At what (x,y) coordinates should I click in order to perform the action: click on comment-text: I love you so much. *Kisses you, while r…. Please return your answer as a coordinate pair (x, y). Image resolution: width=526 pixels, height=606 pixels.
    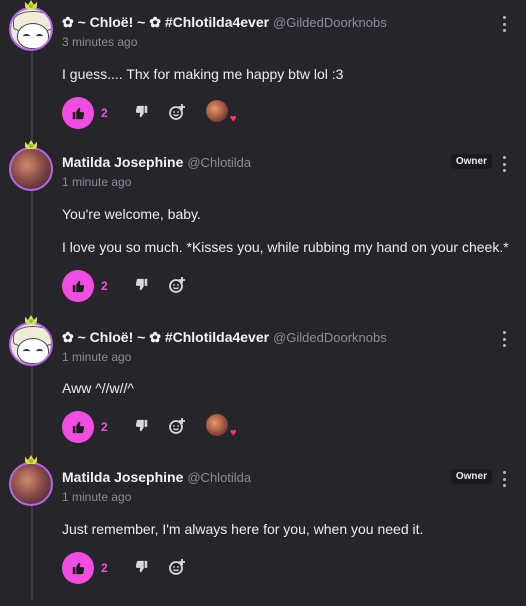
    Looking at the image, I should click on (285, 247).